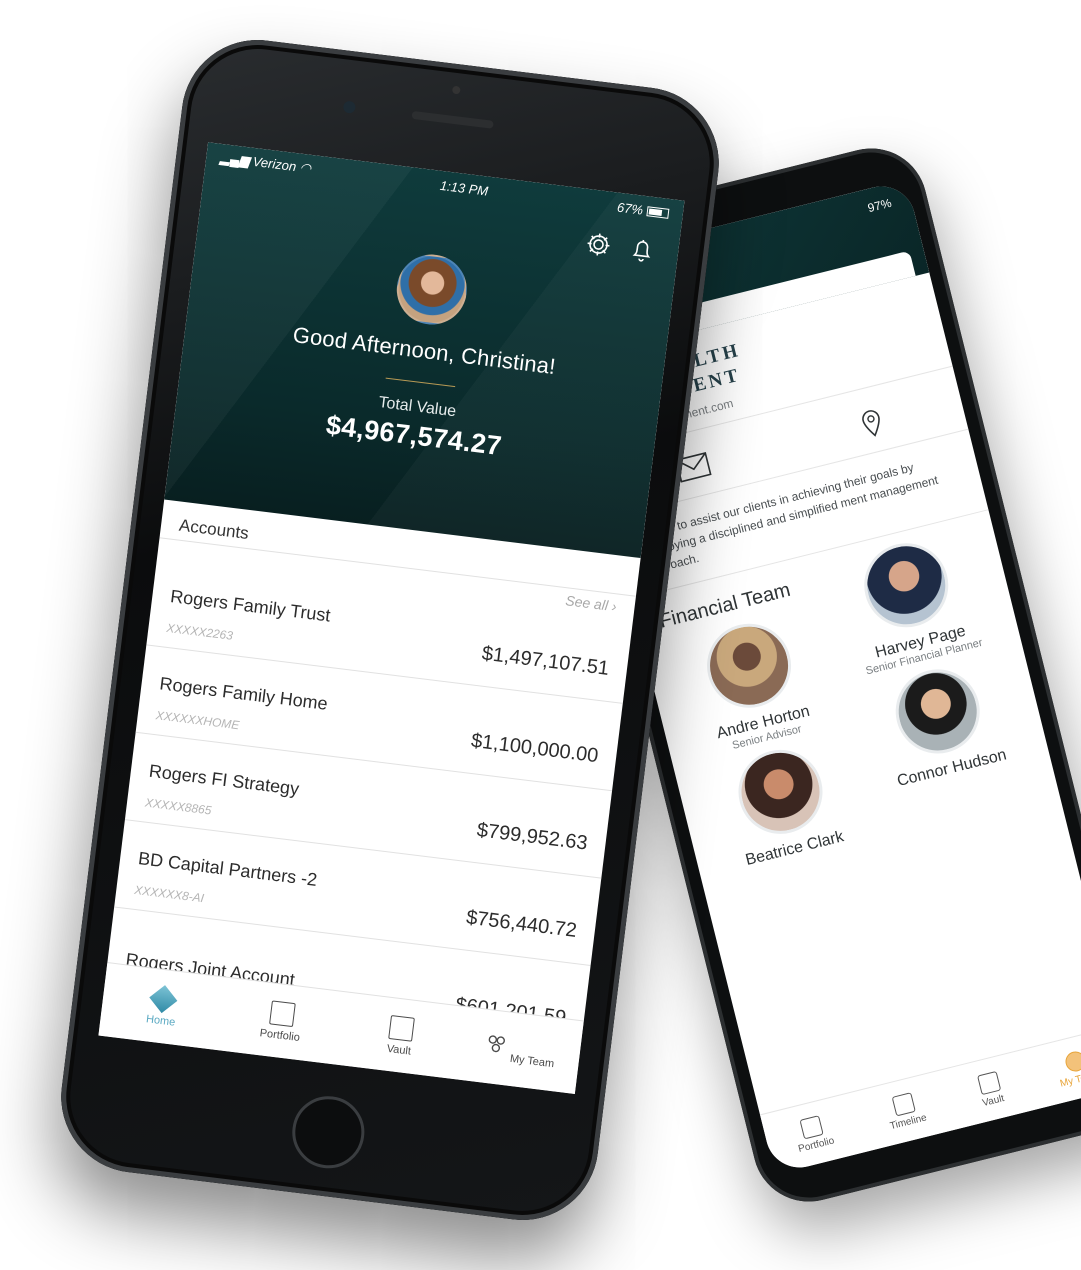 The width and height of the screenshot is (1081, 1270). What do you see at coordinates (658, 212) in the screenshot?
I see `battery-icon` at bounding box center [658, 212].